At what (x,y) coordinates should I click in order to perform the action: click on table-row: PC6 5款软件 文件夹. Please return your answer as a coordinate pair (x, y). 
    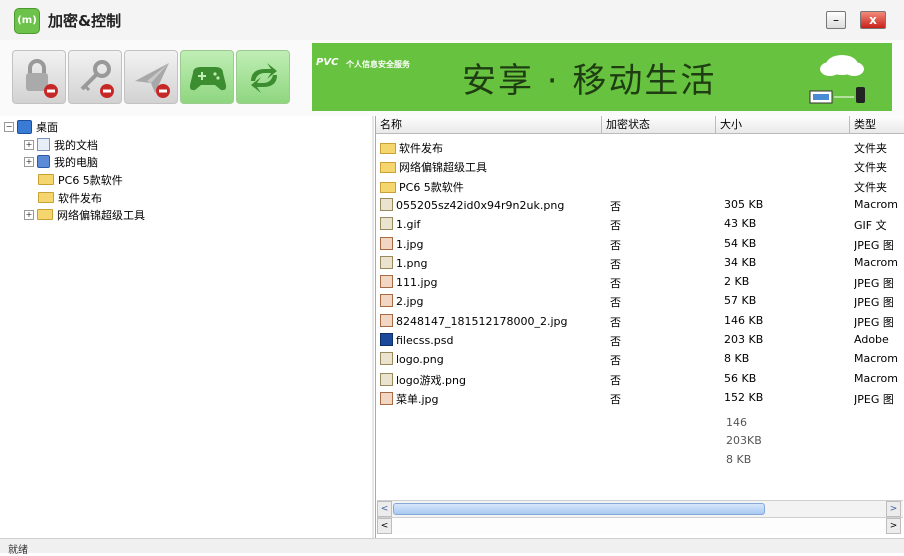
    Looking at the image, I should click on (640, 186).